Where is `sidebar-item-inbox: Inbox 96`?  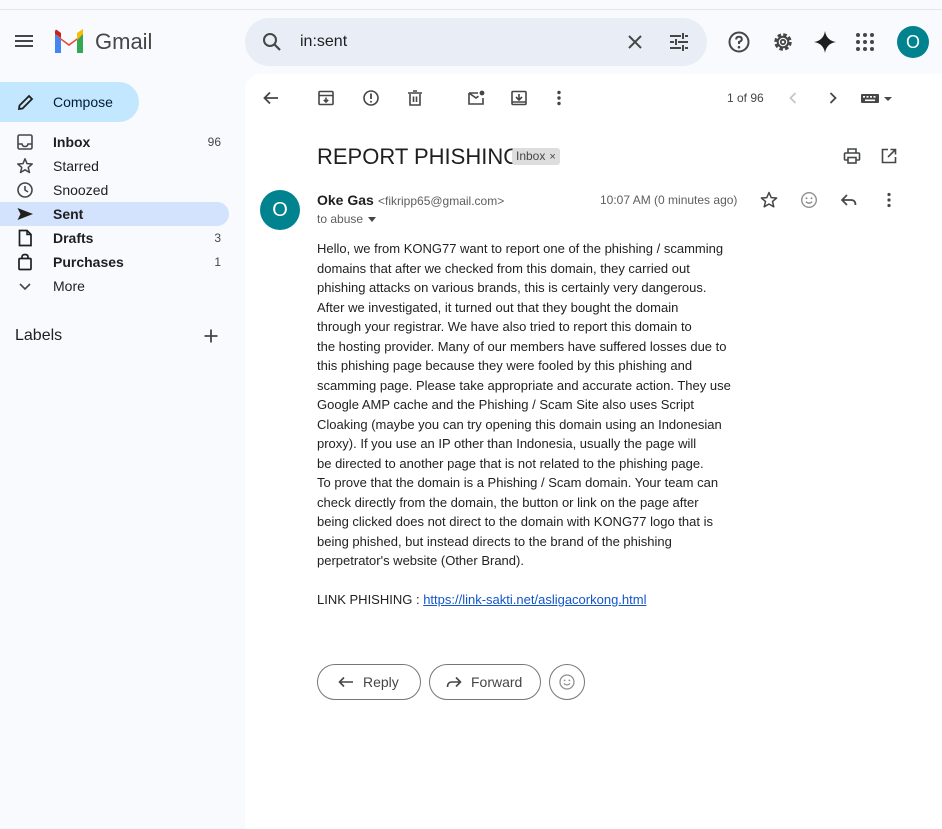
sidebar-item-inbox: Inbox 96 is located at coordinates (114, 142).